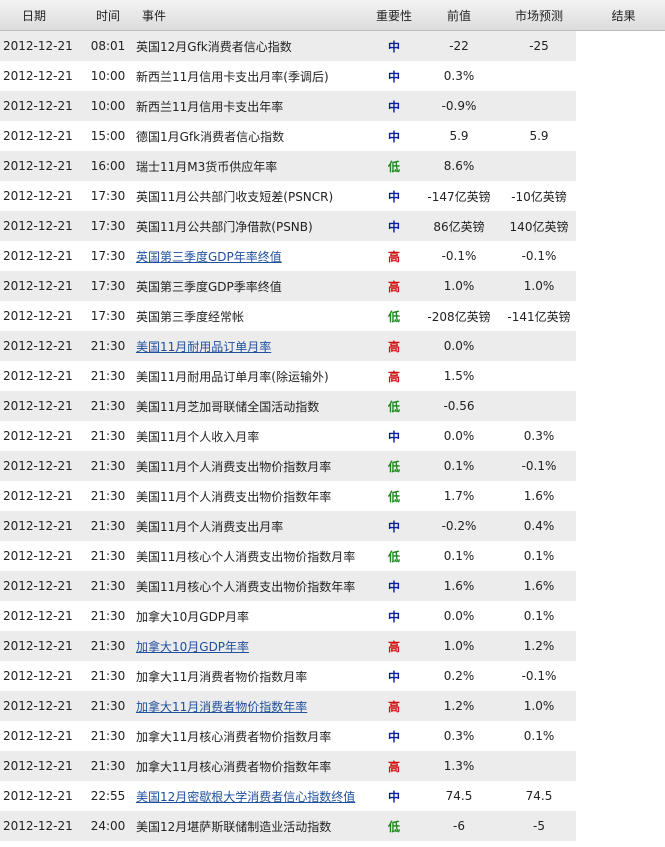  What do you see at coordinates (332, 526) in the screenshot?
I see `table-row: 2012-12-21 21:30 美国11月个人消费支出月率 中 -0.2% 0.4%` at bounding box center [332, 526].